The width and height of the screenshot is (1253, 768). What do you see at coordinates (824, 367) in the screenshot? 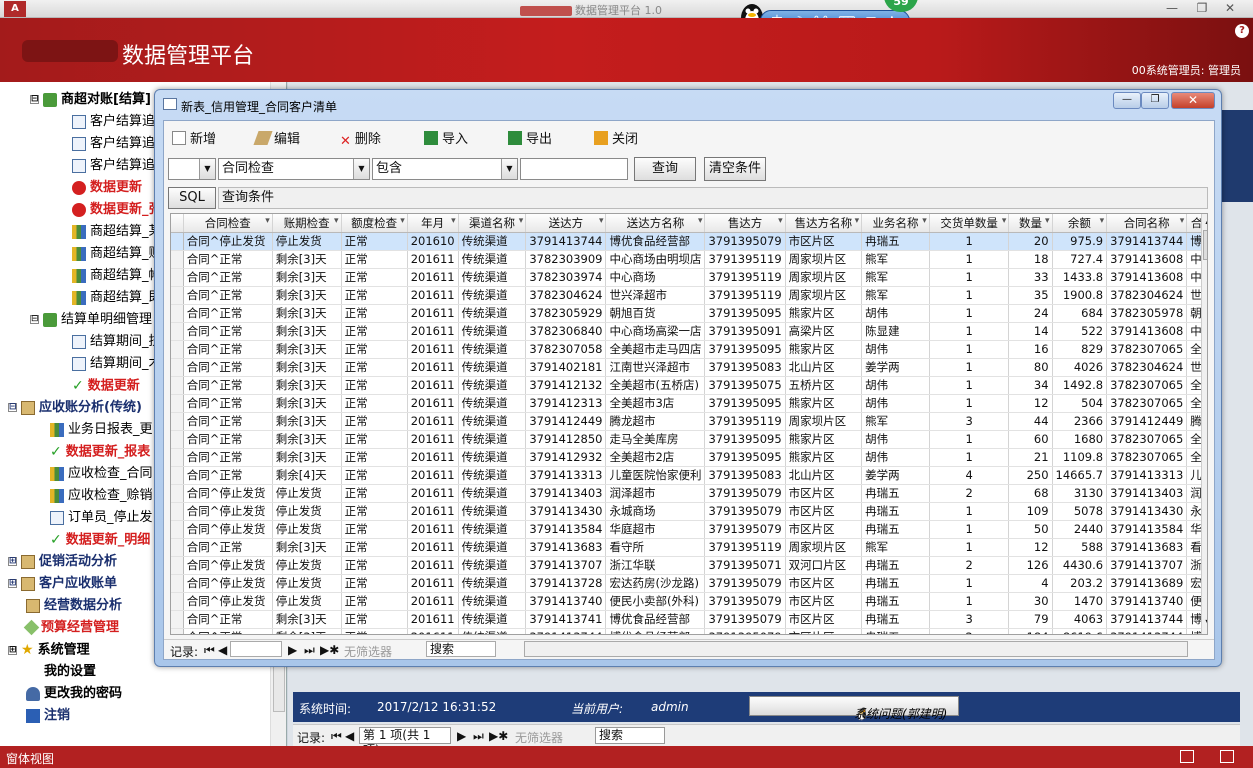
I see `table-cell: 北山片区` at bounding box center [824, 367].